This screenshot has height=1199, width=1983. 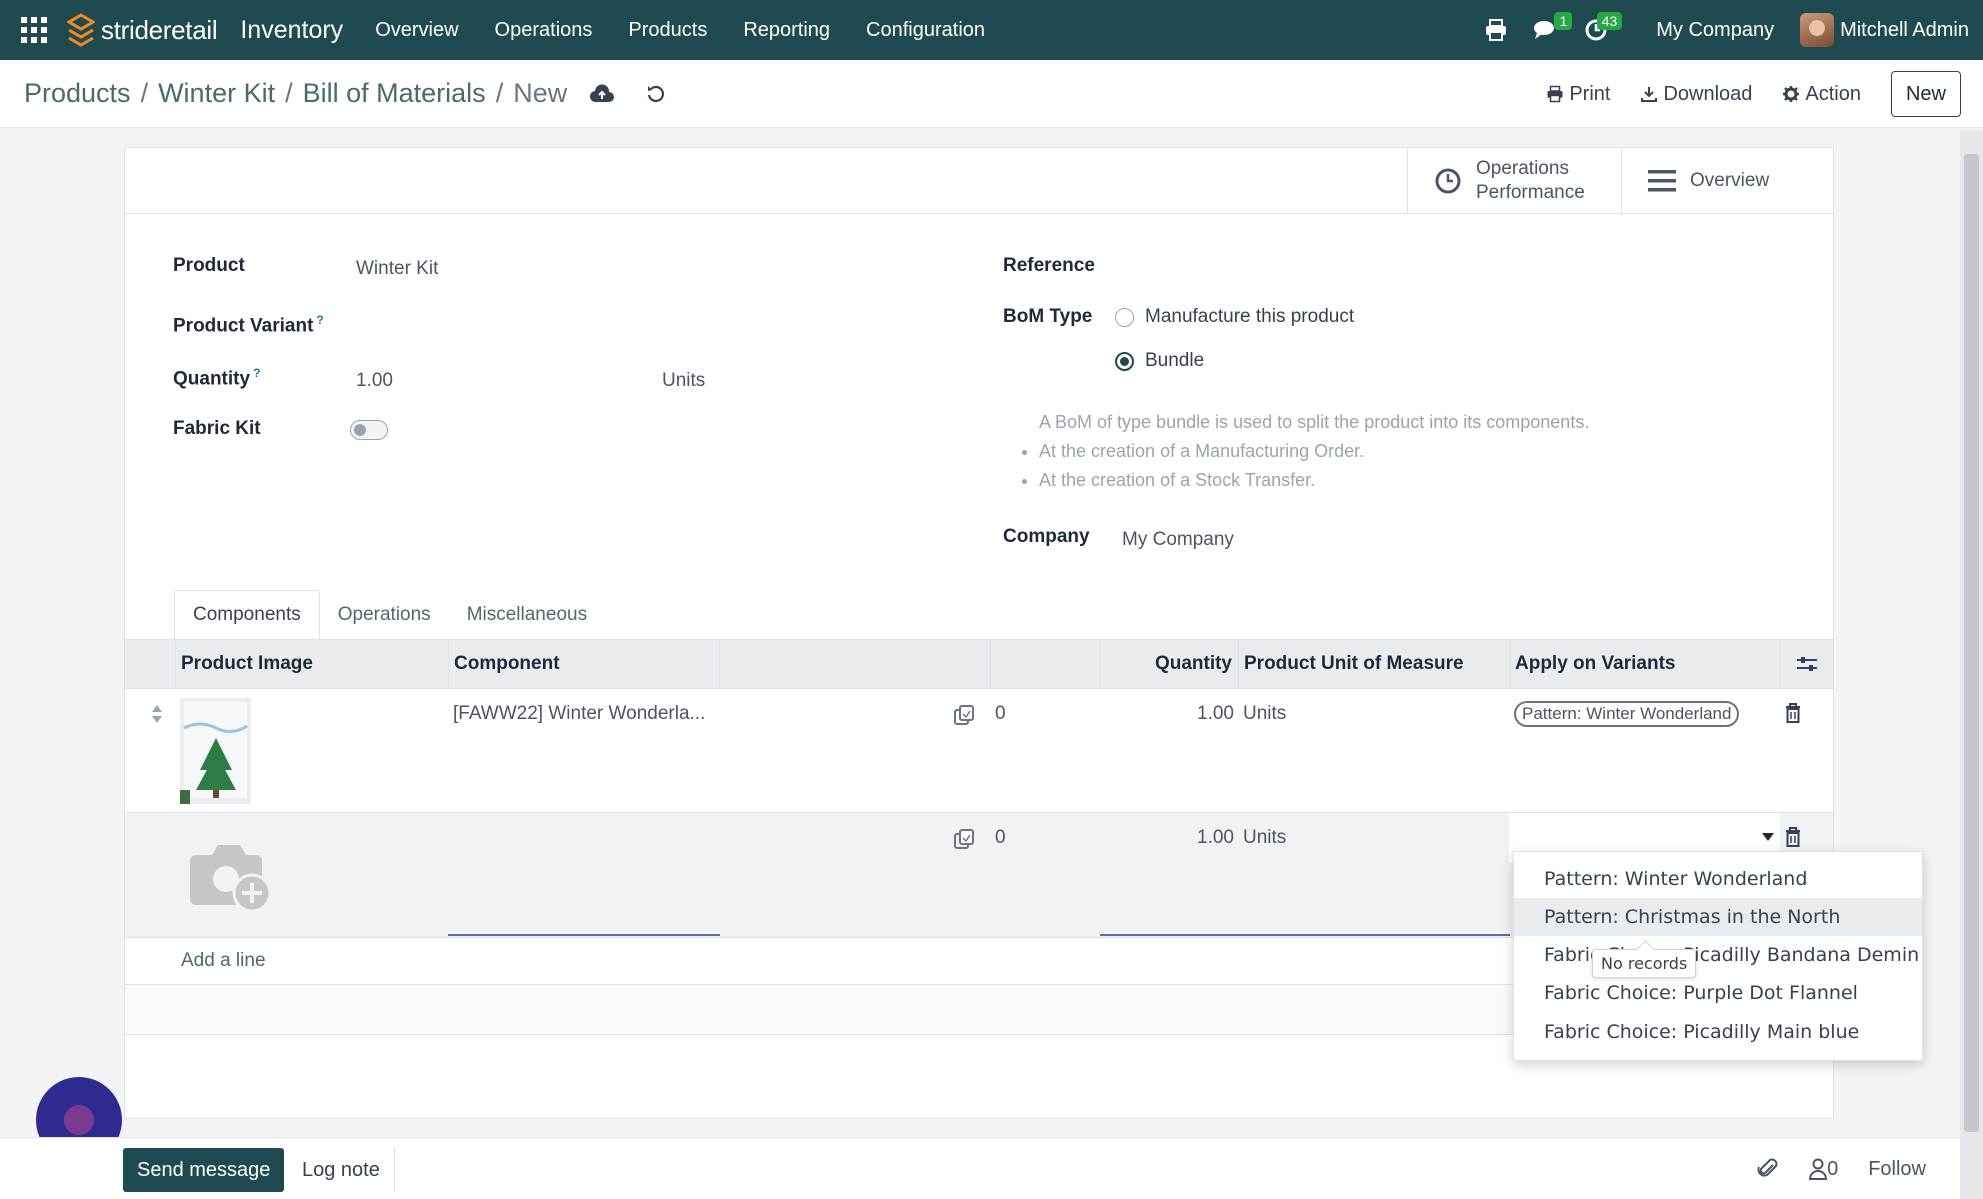 I want to click on bom-type-bundle-label: Bundle, so click(x=1174, y=361).